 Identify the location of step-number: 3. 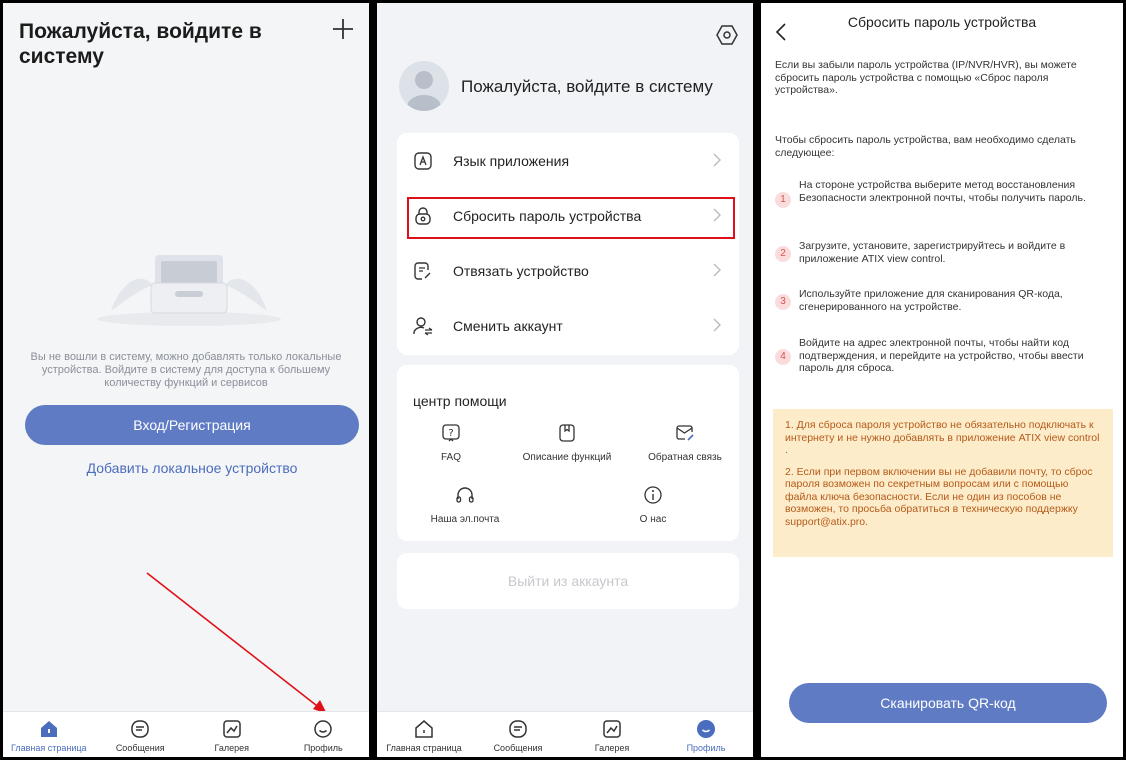
(783, 302).